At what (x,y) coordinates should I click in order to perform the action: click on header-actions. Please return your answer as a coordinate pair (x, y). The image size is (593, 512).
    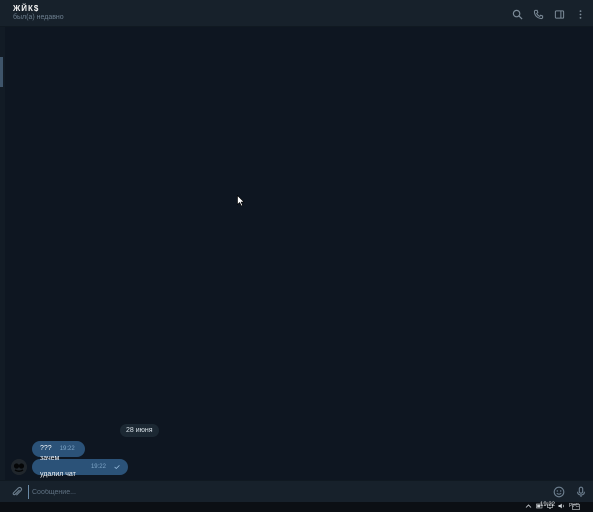
    Looking at the image, I should click on (549, 14).